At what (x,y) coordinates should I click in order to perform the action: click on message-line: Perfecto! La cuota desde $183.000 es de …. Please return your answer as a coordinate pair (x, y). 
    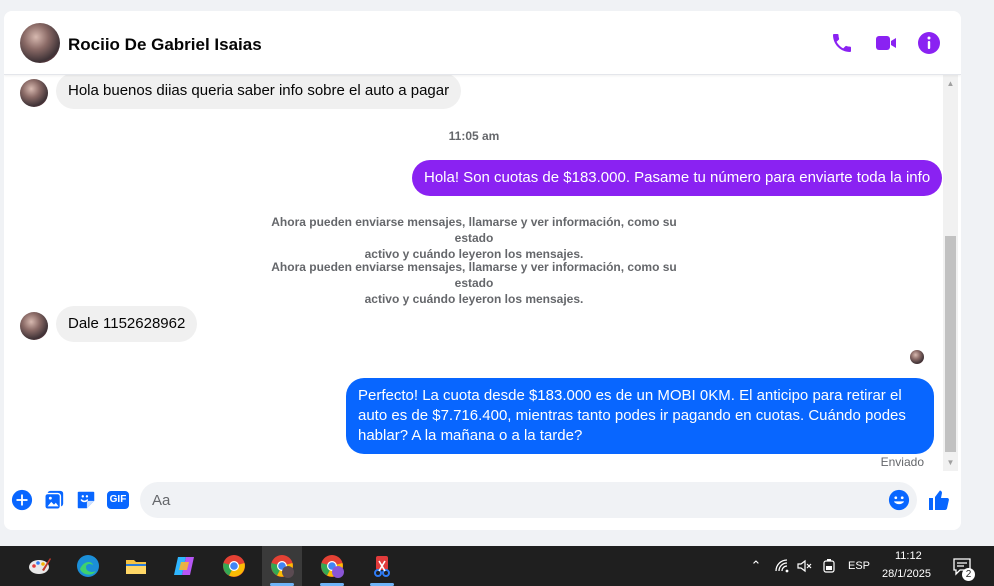
    Looking at the image, I should click on (630, 395).